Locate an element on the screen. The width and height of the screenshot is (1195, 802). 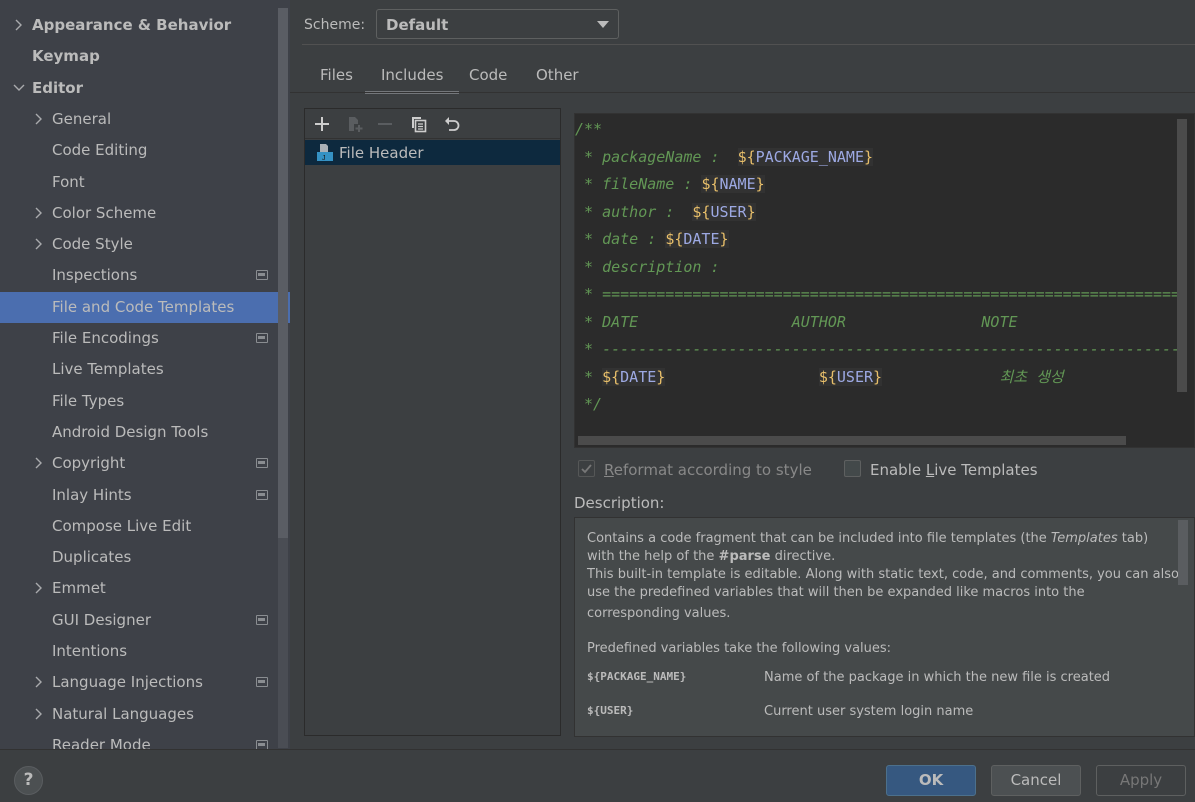
create-child-template-button is located at coordinates (355, 124).